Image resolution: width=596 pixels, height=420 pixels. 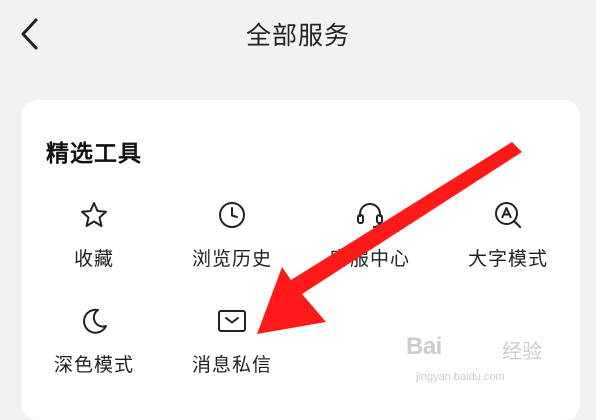 I want to click on headset-icon, so click(x=370, y=215).